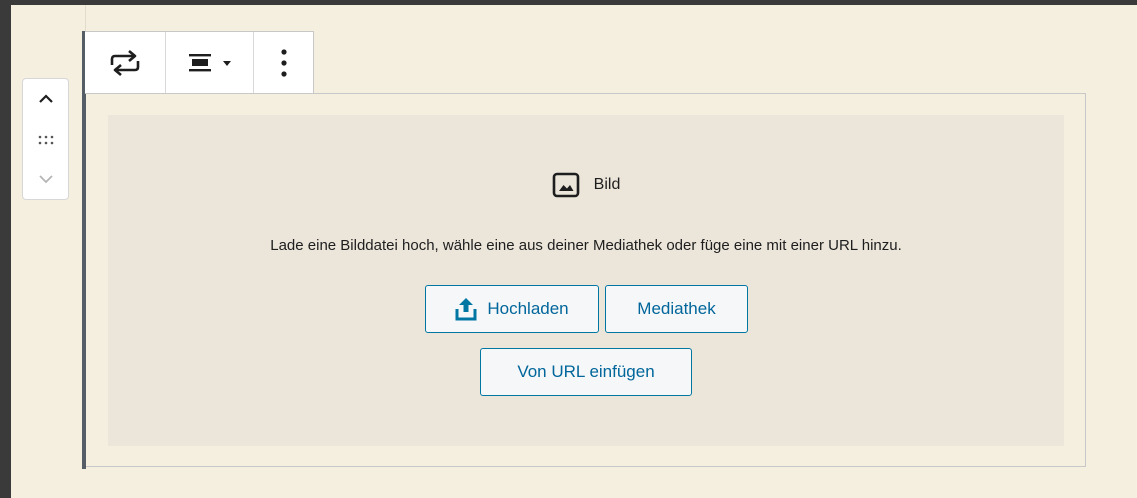  I want to click on caret-down-icon, so click(226, 63).